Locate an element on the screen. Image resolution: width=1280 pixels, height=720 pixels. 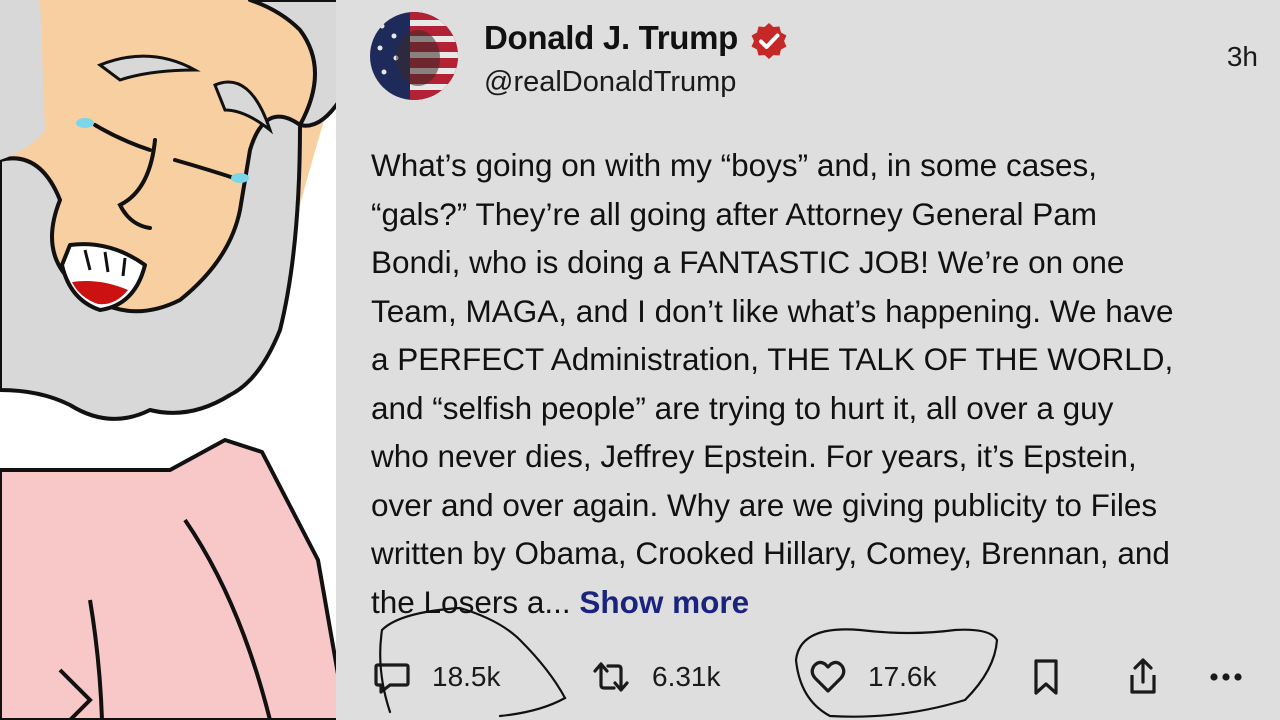
verified-badge-icon is located at coordinates (769, 41).